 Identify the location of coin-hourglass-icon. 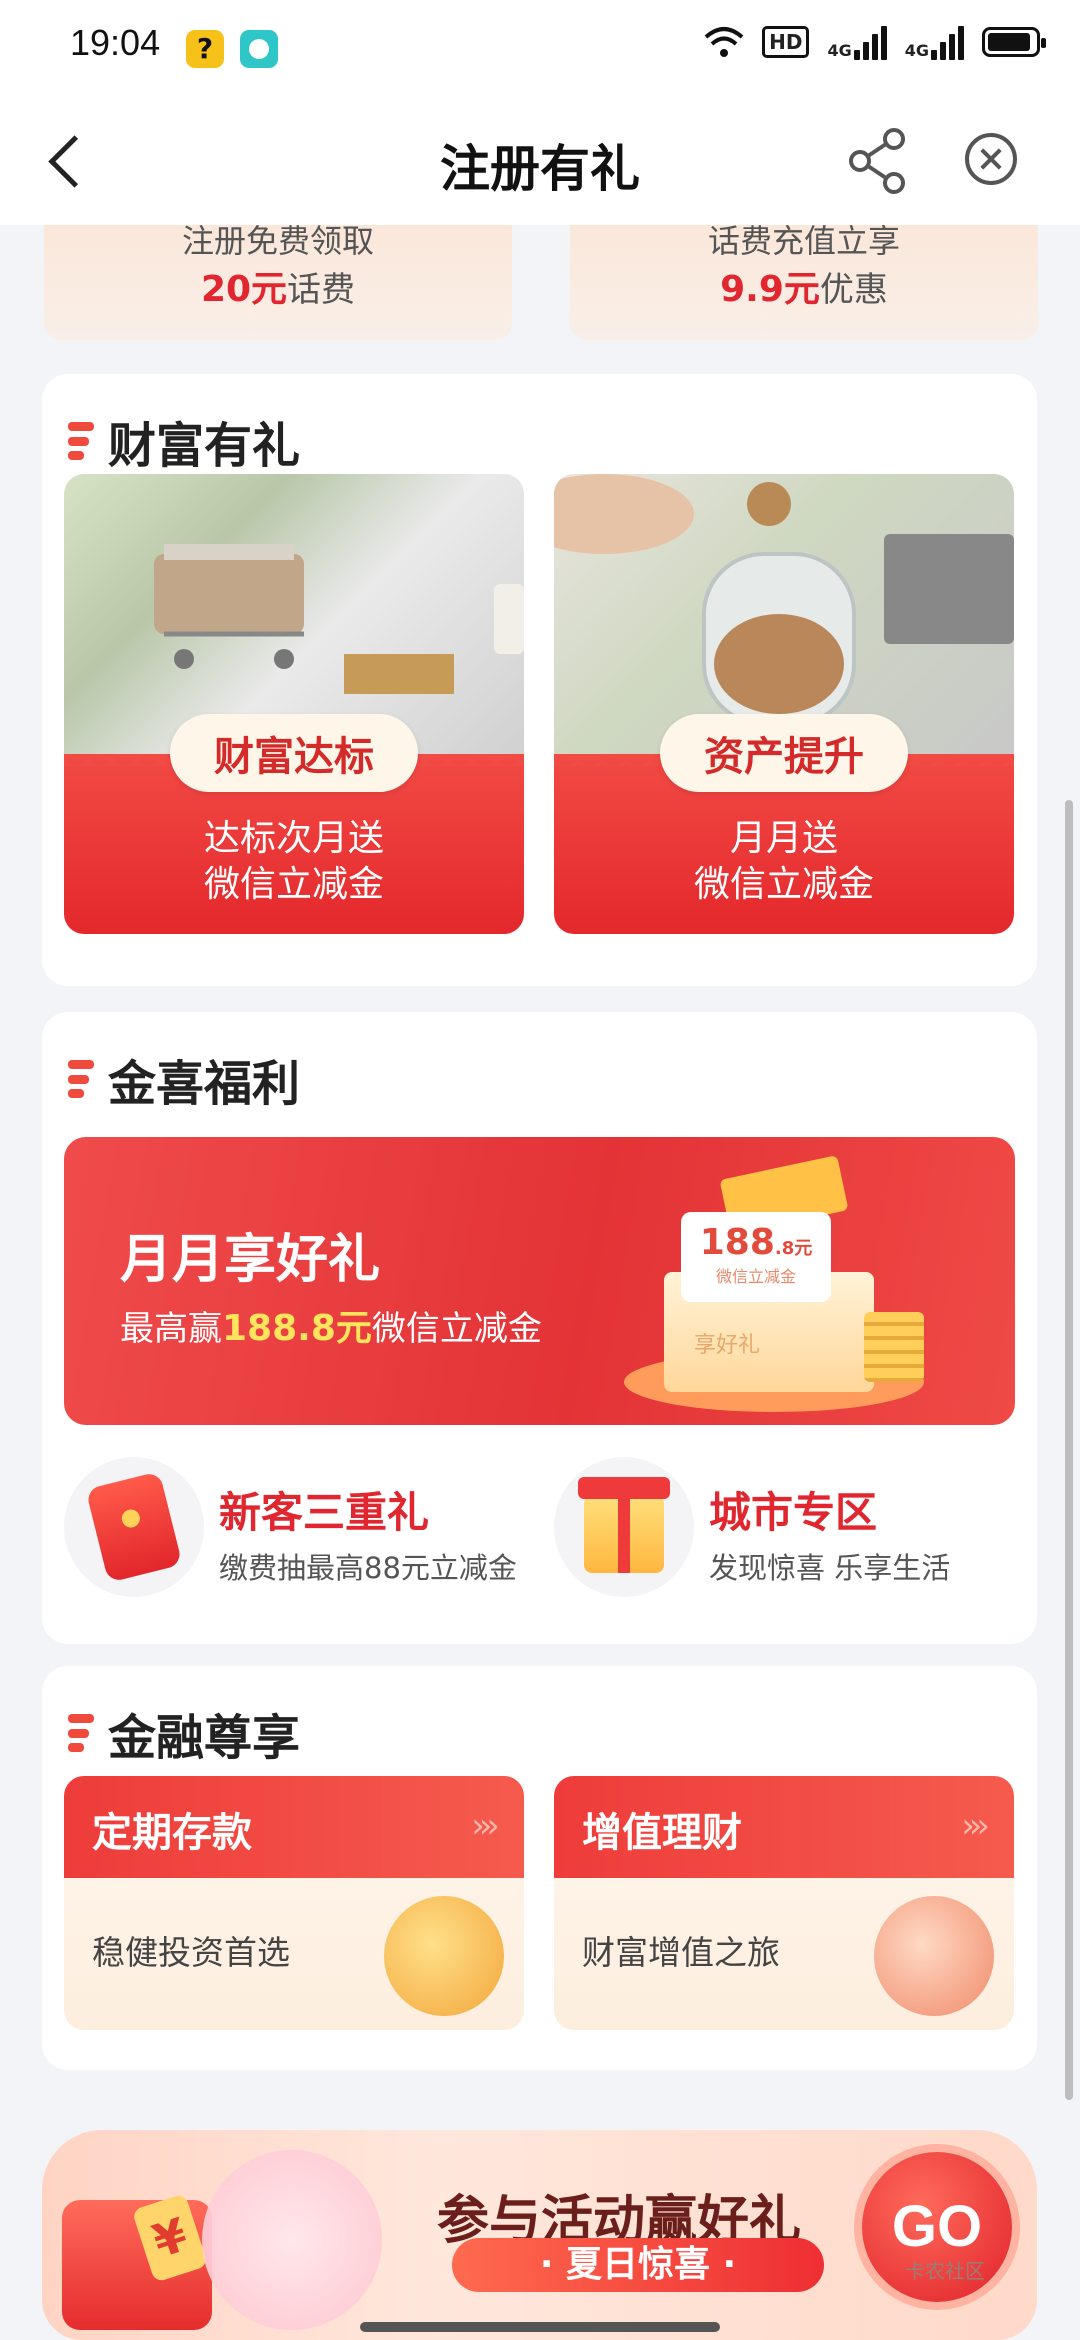
(444, 1956).